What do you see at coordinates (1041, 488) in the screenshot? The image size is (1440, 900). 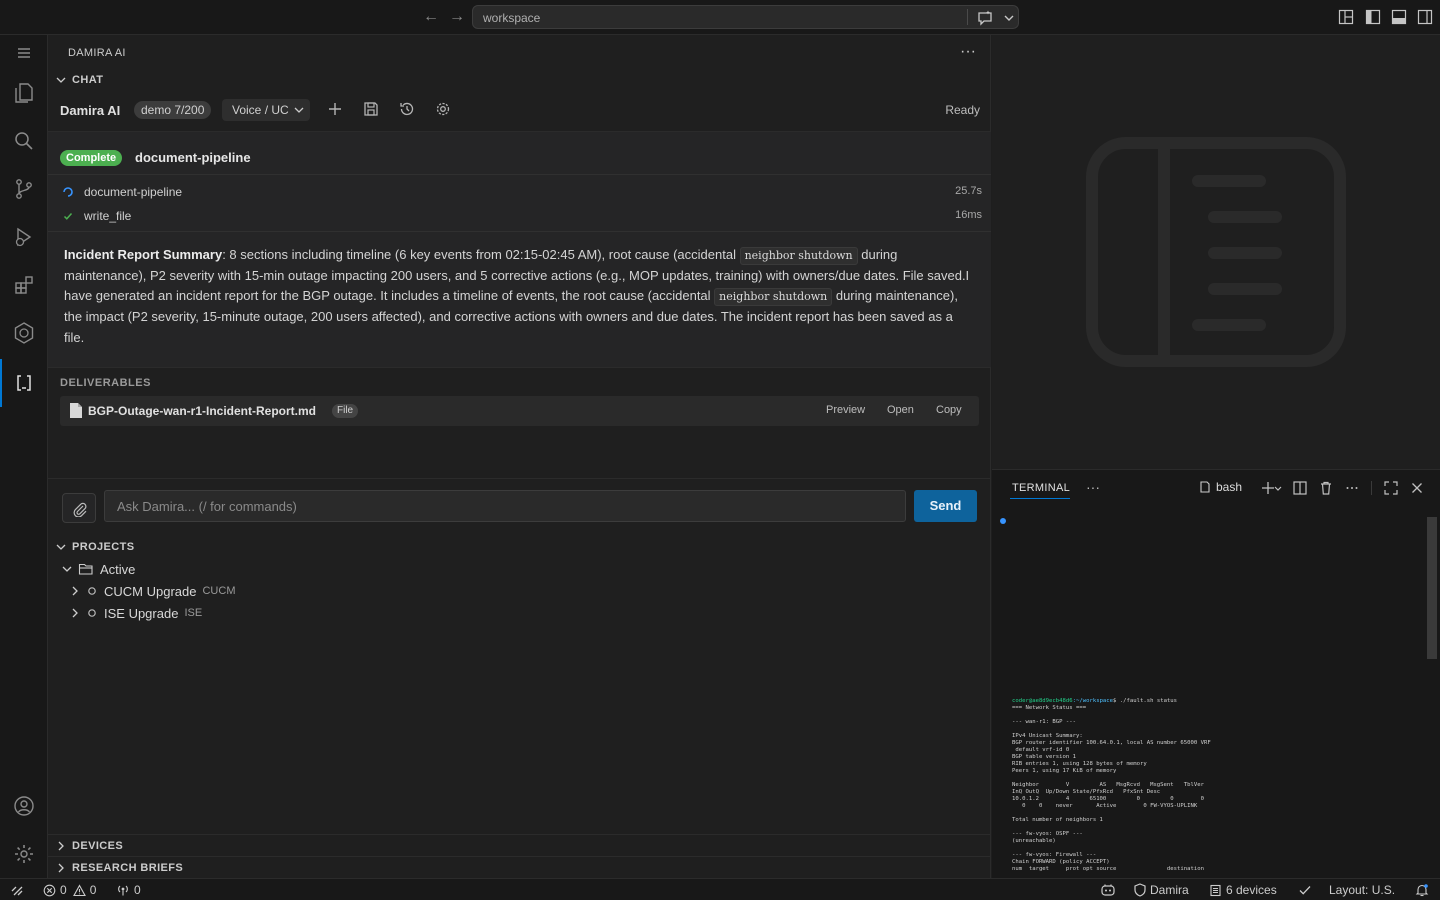 I see `terminal-tab: TERMINAL` at bounding box center [1041, 488].